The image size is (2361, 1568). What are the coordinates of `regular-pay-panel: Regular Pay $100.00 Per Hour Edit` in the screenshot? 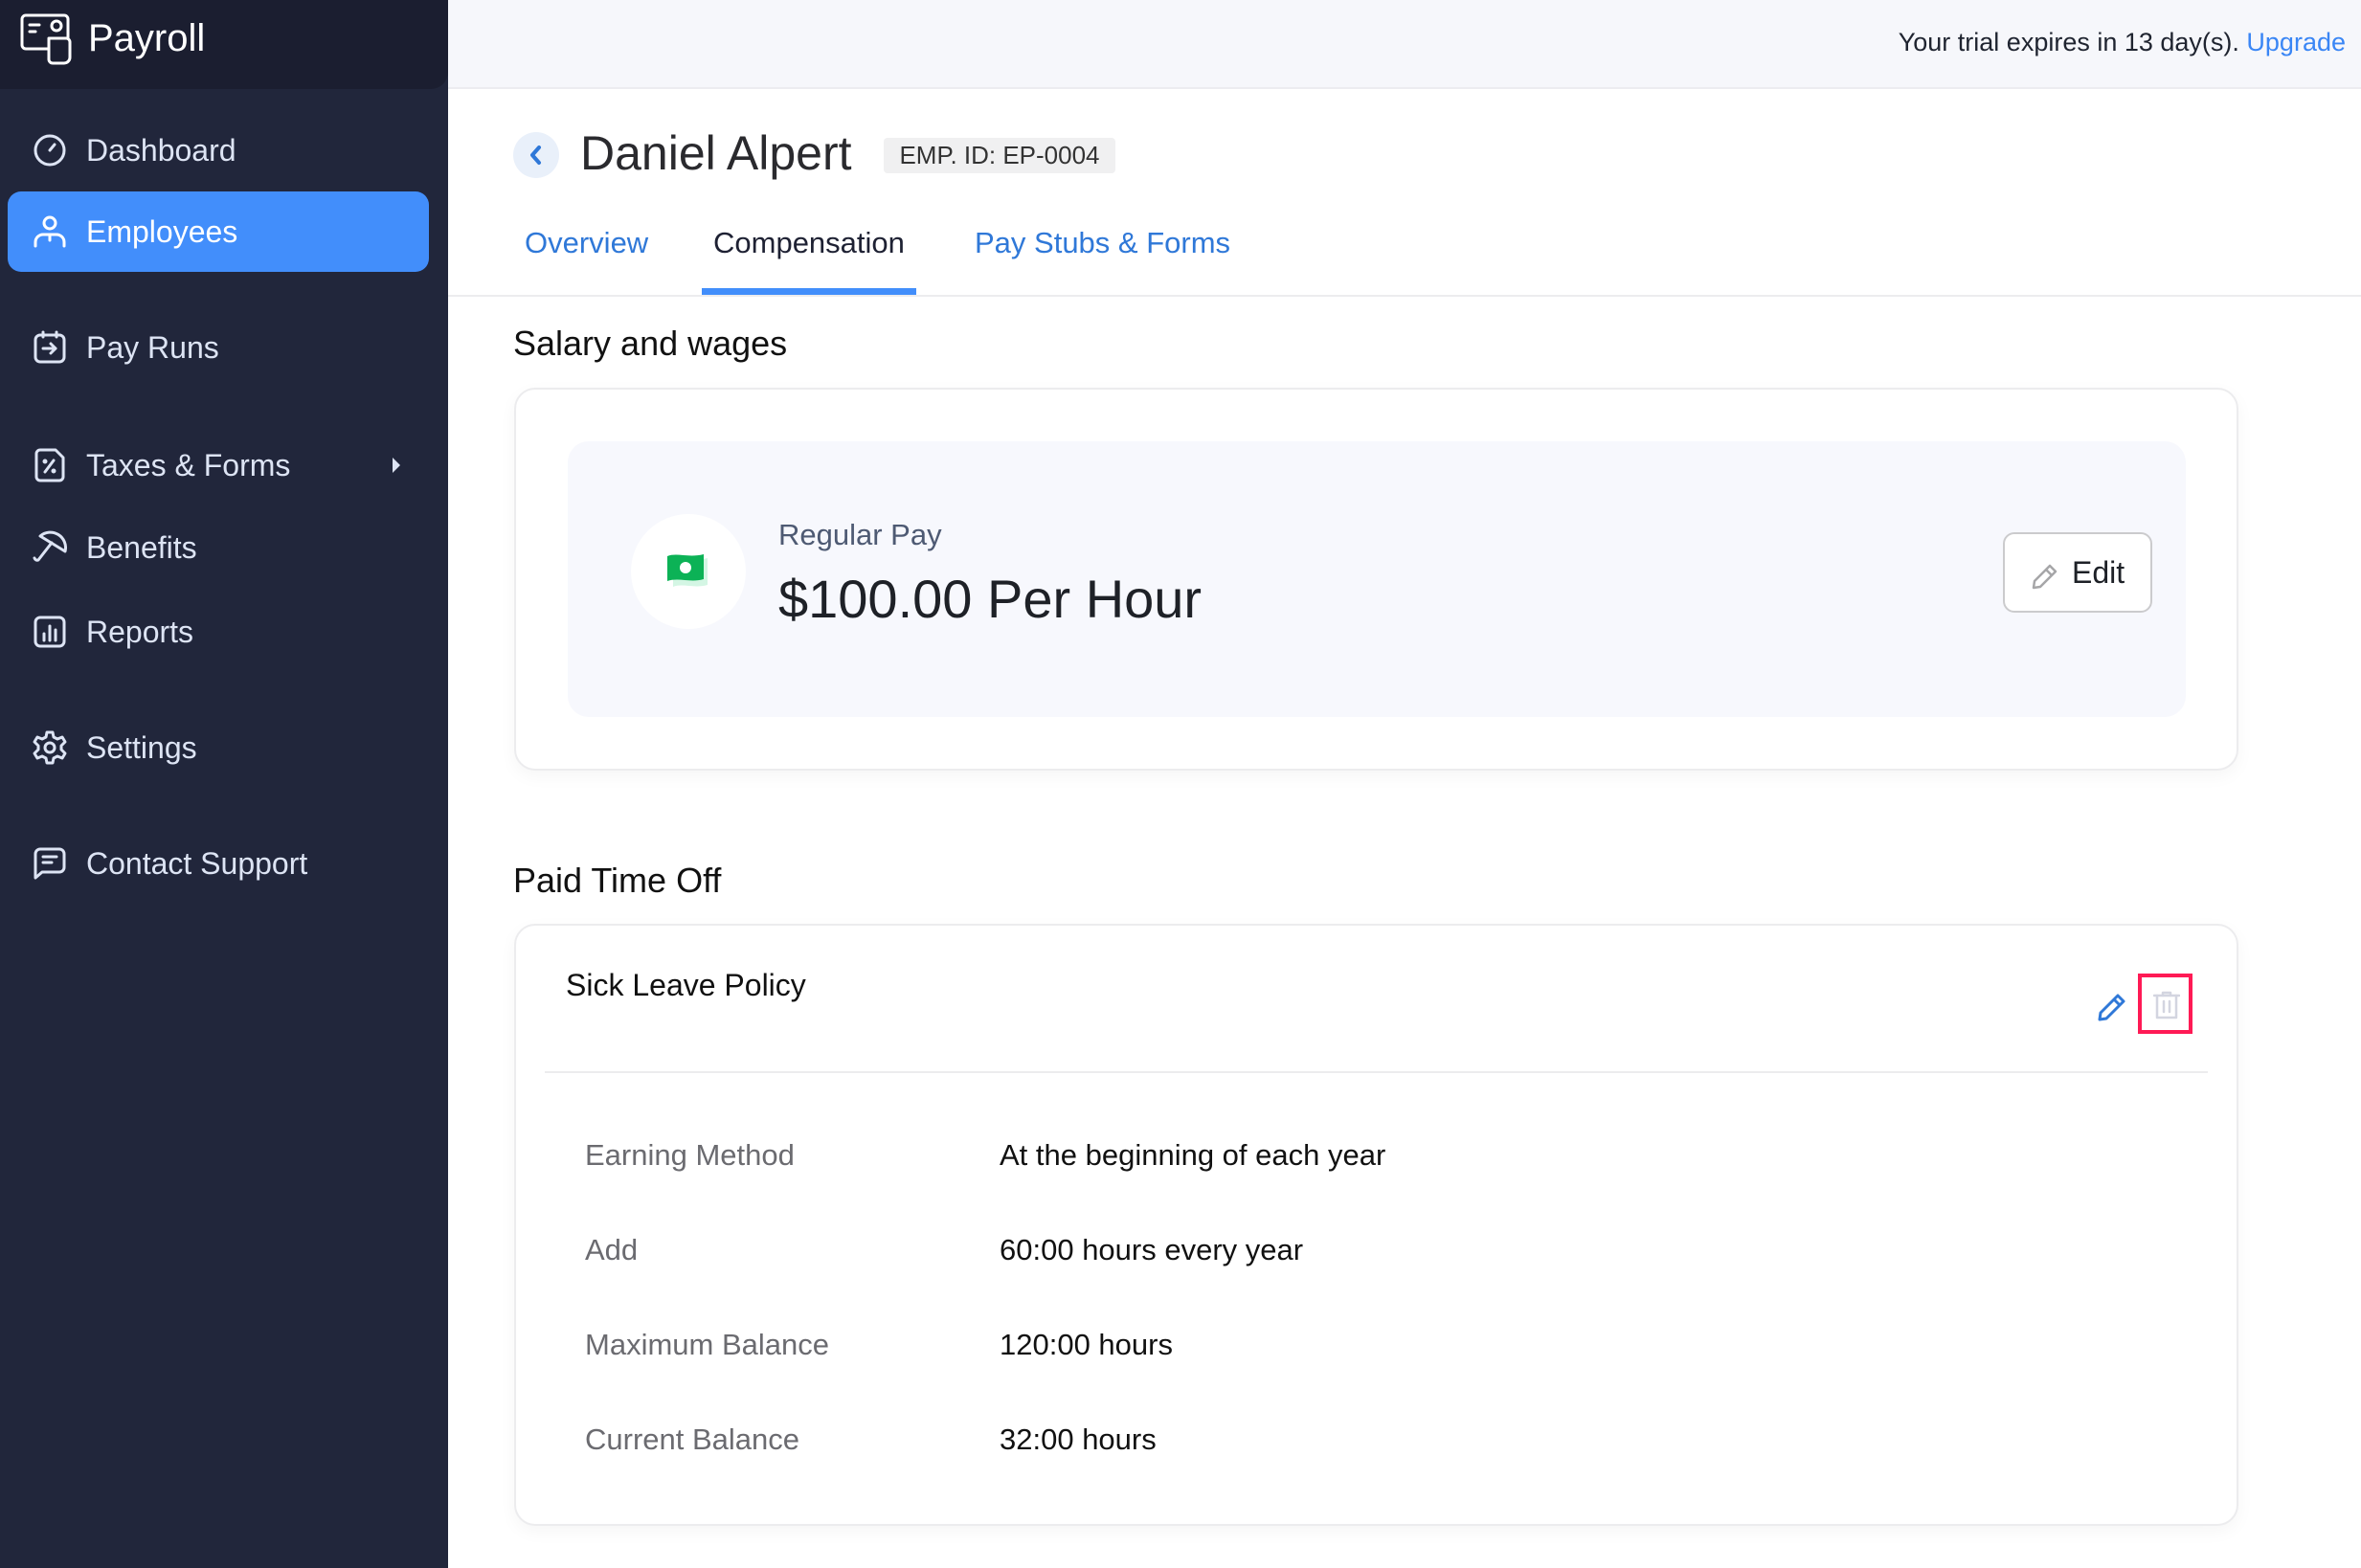 It's located at (1377, 579).